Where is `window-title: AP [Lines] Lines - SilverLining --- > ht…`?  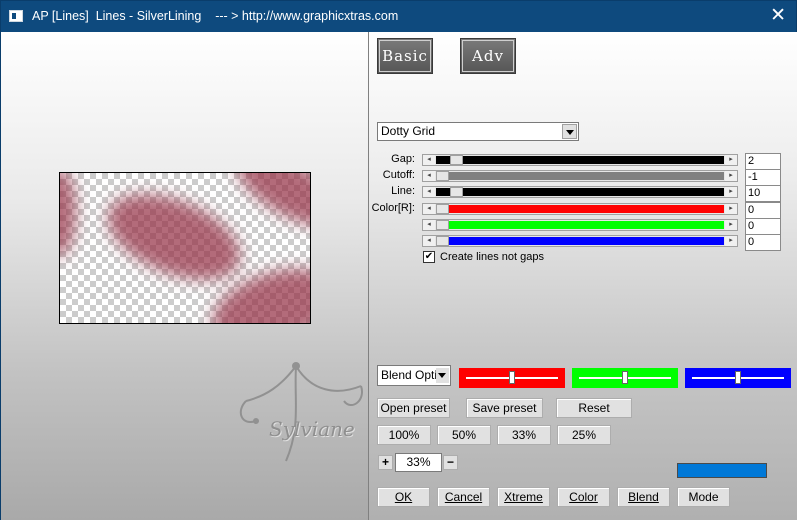
window-title: AP [Lines] Lines - SilverLining --- > ht… is located at coordinates (215, 16).